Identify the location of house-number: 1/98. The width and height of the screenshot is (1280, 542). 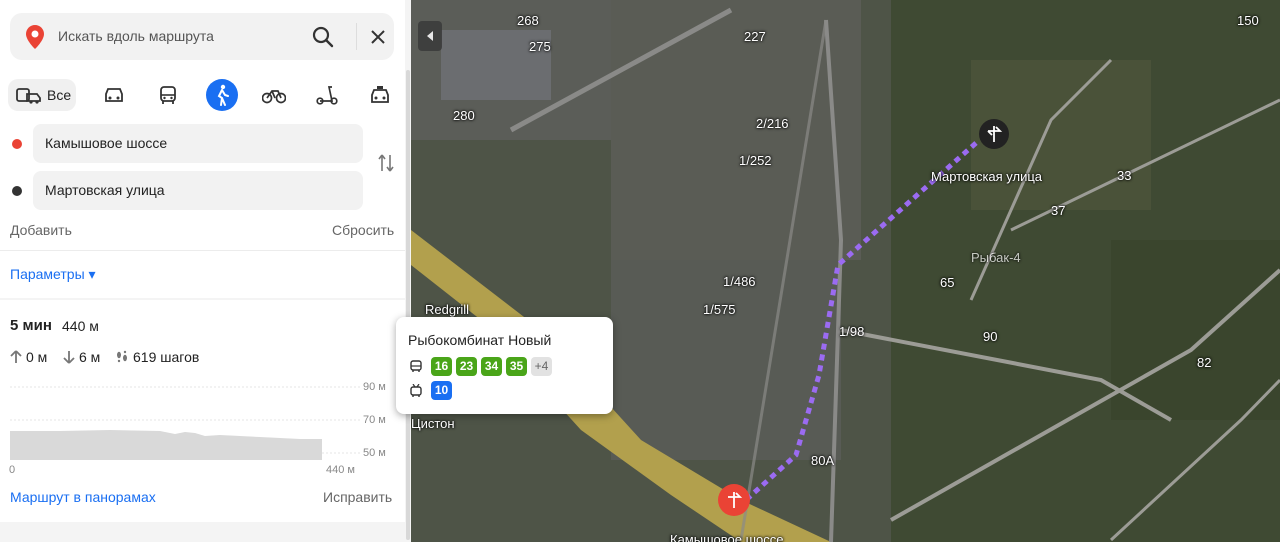
(852, 331).